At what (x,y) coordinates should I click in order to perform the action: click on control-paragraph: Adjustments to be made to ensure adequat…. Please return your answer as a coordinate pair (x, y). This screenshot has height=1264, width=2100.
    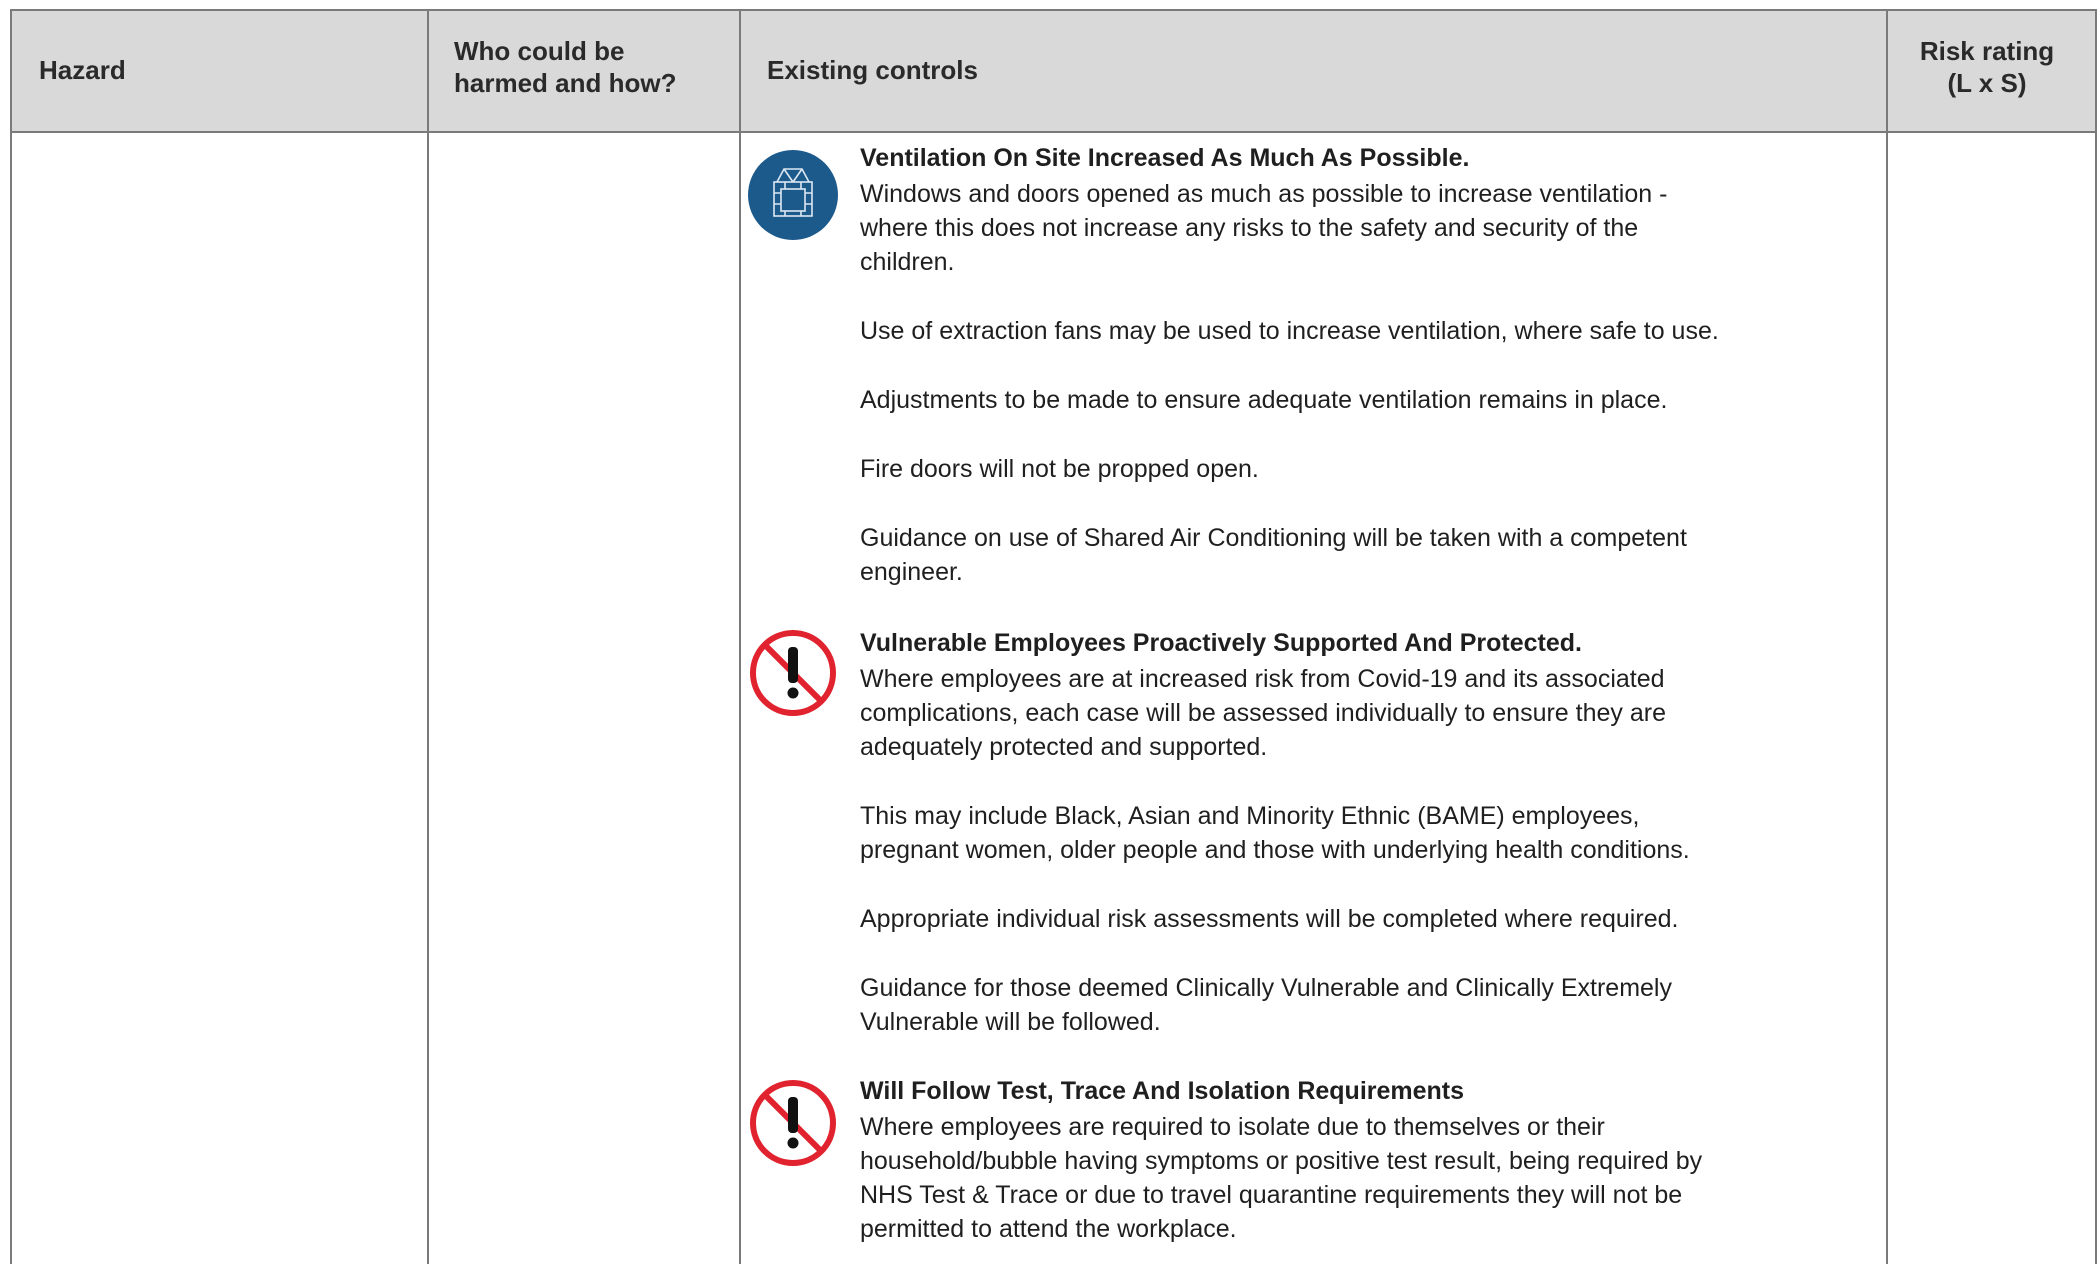
    Looking at the image, I should click on (1264, 400).